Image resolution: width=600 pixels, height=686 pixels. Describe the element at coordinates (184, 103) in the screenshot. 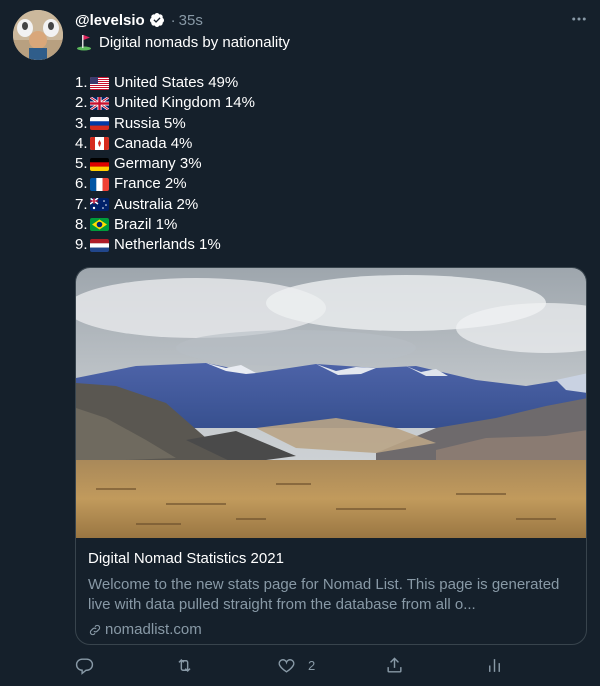

I see `list-item-text: United Kingdom 14%` at that location.